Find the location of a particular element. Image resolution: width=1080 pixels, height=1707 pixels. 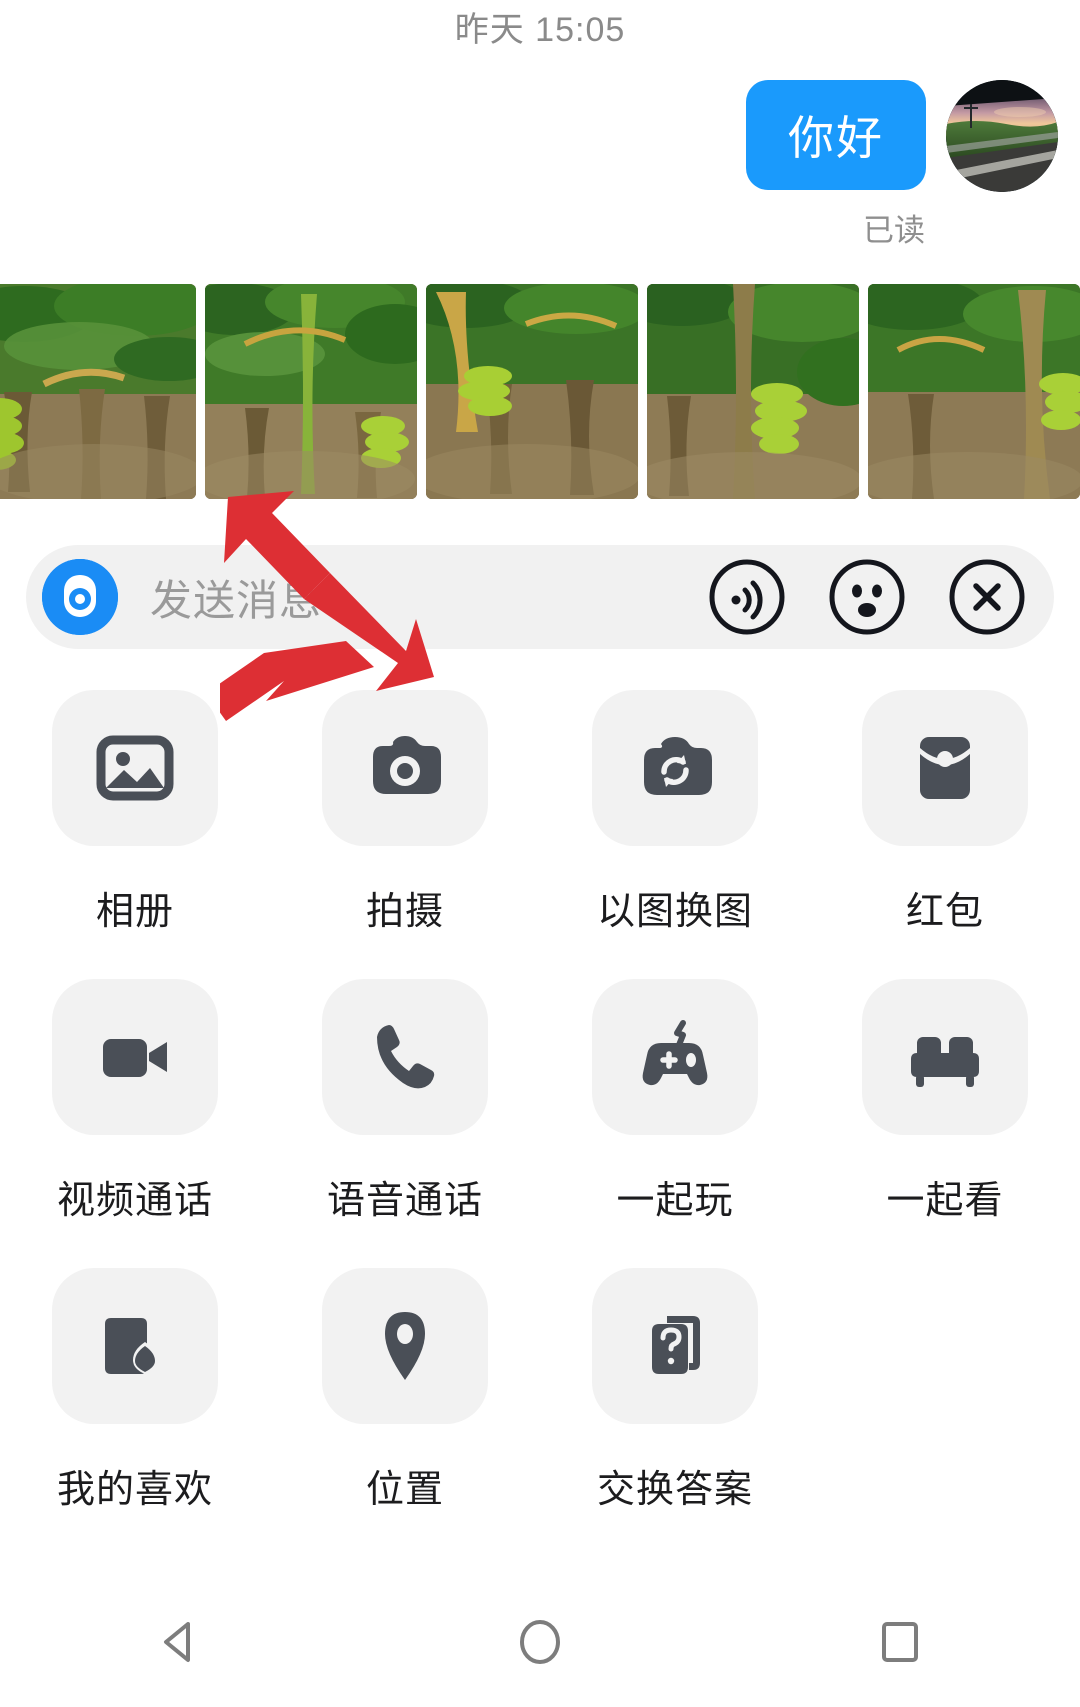

image-swap-icon is located at coordinates (675, 768).